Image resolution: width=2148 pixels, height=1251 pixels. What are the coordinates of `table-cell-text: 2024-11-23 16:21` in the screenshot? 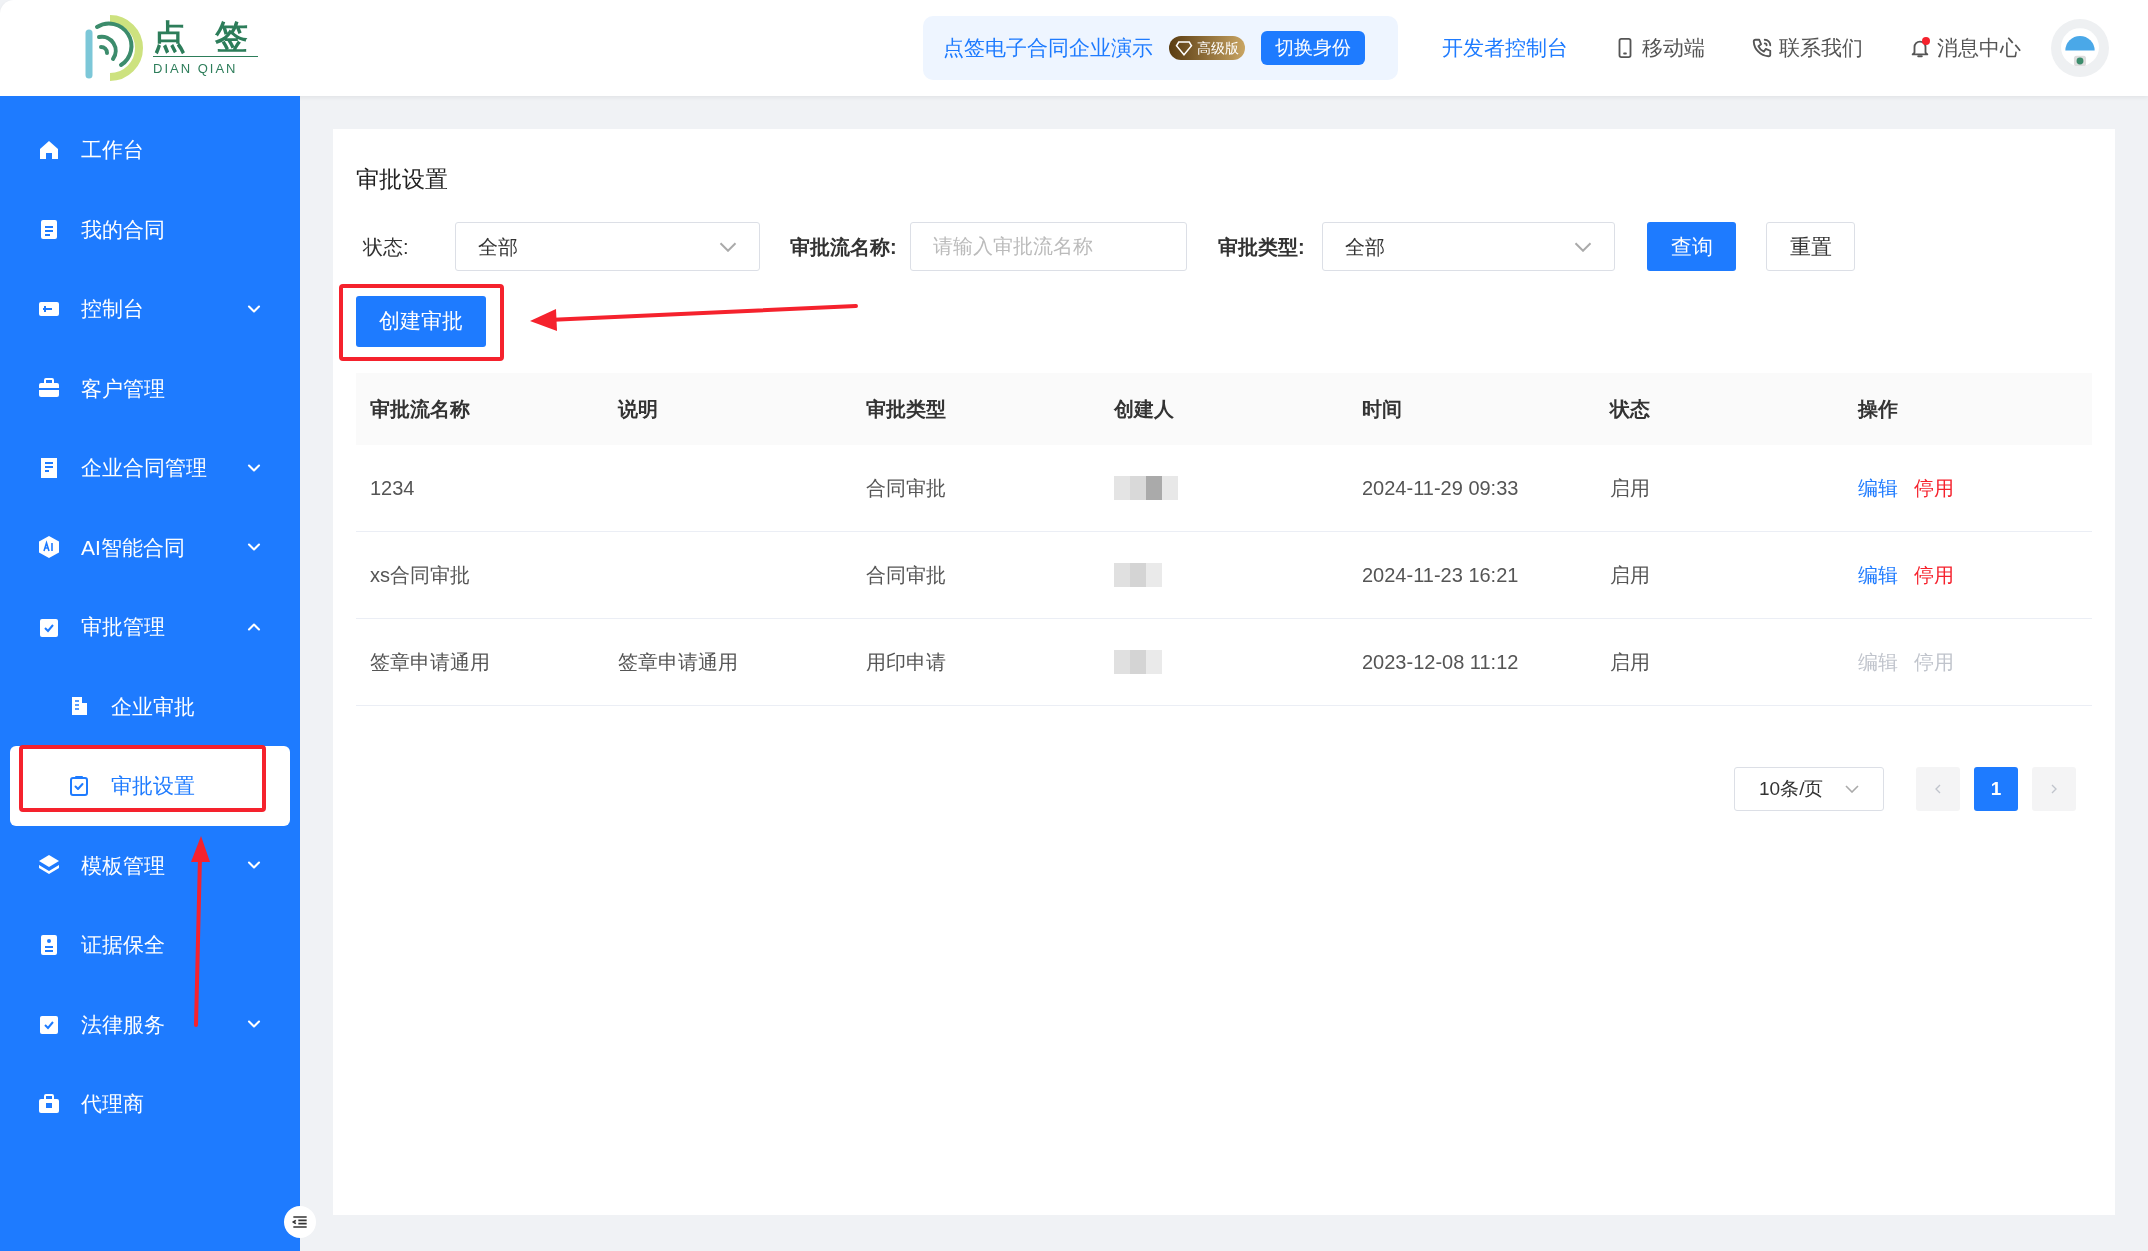 It's located at (1440, 575).